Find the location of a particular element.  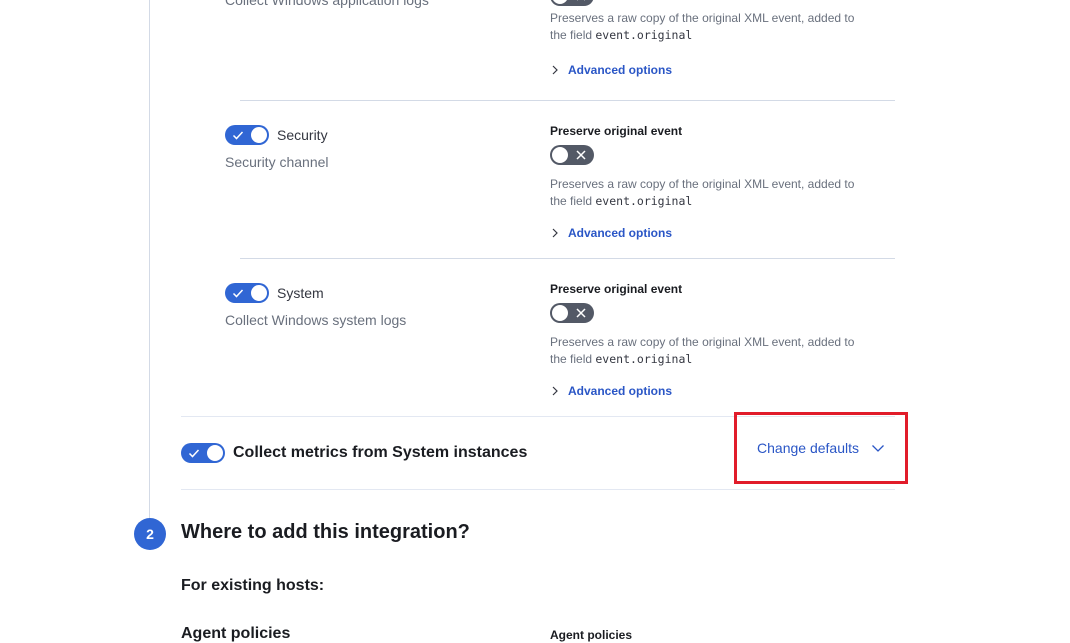

stream-description: Security channel is located at coordinates (277, 162).